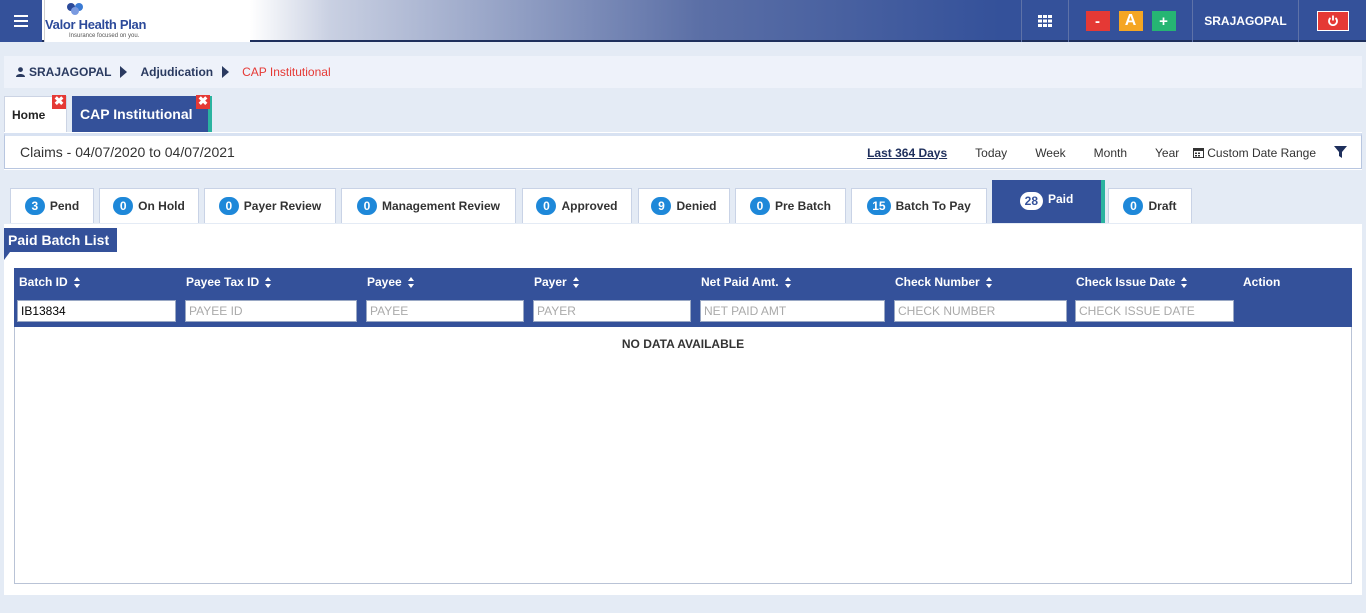 This screenshot has height=613, width=1366. Describe the element at coordinates (1167, 153) in the screenshot. I see `range-year: Year` at that location.